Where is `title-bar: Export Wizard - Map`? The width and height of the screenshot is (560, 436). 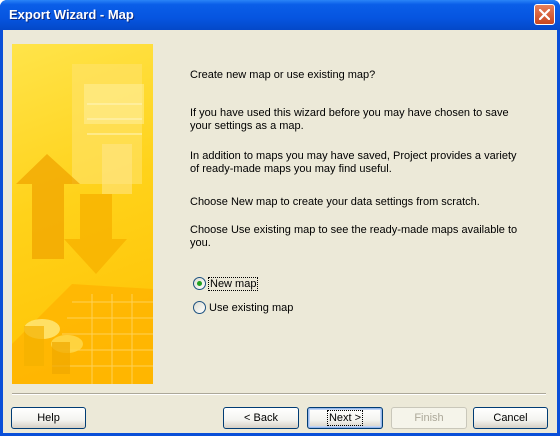 title-bar: Export Wizard - Map is located at coordinates (280, 15).